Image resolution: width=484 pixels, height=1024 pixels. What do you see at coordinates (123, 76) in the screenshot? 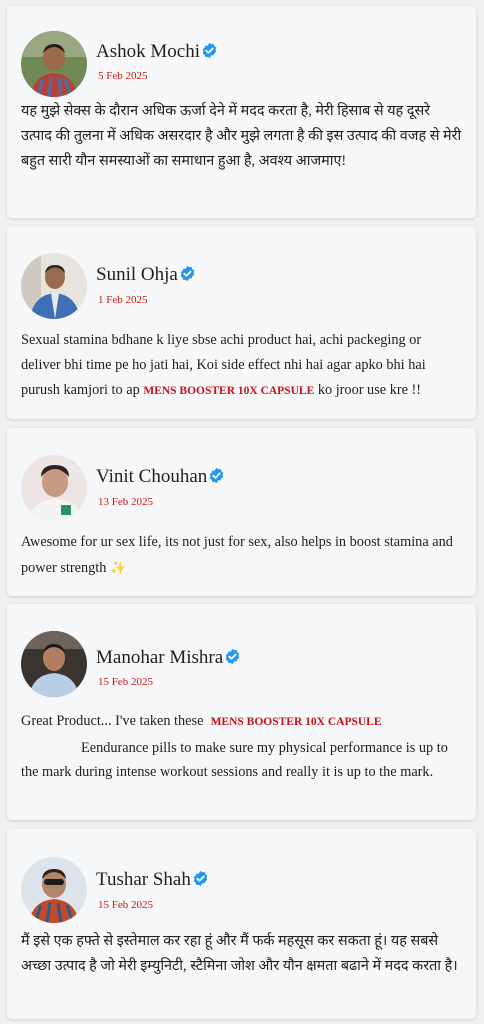
I see `review-date: 5 Feb 2025` at bounding box center [123, 76].